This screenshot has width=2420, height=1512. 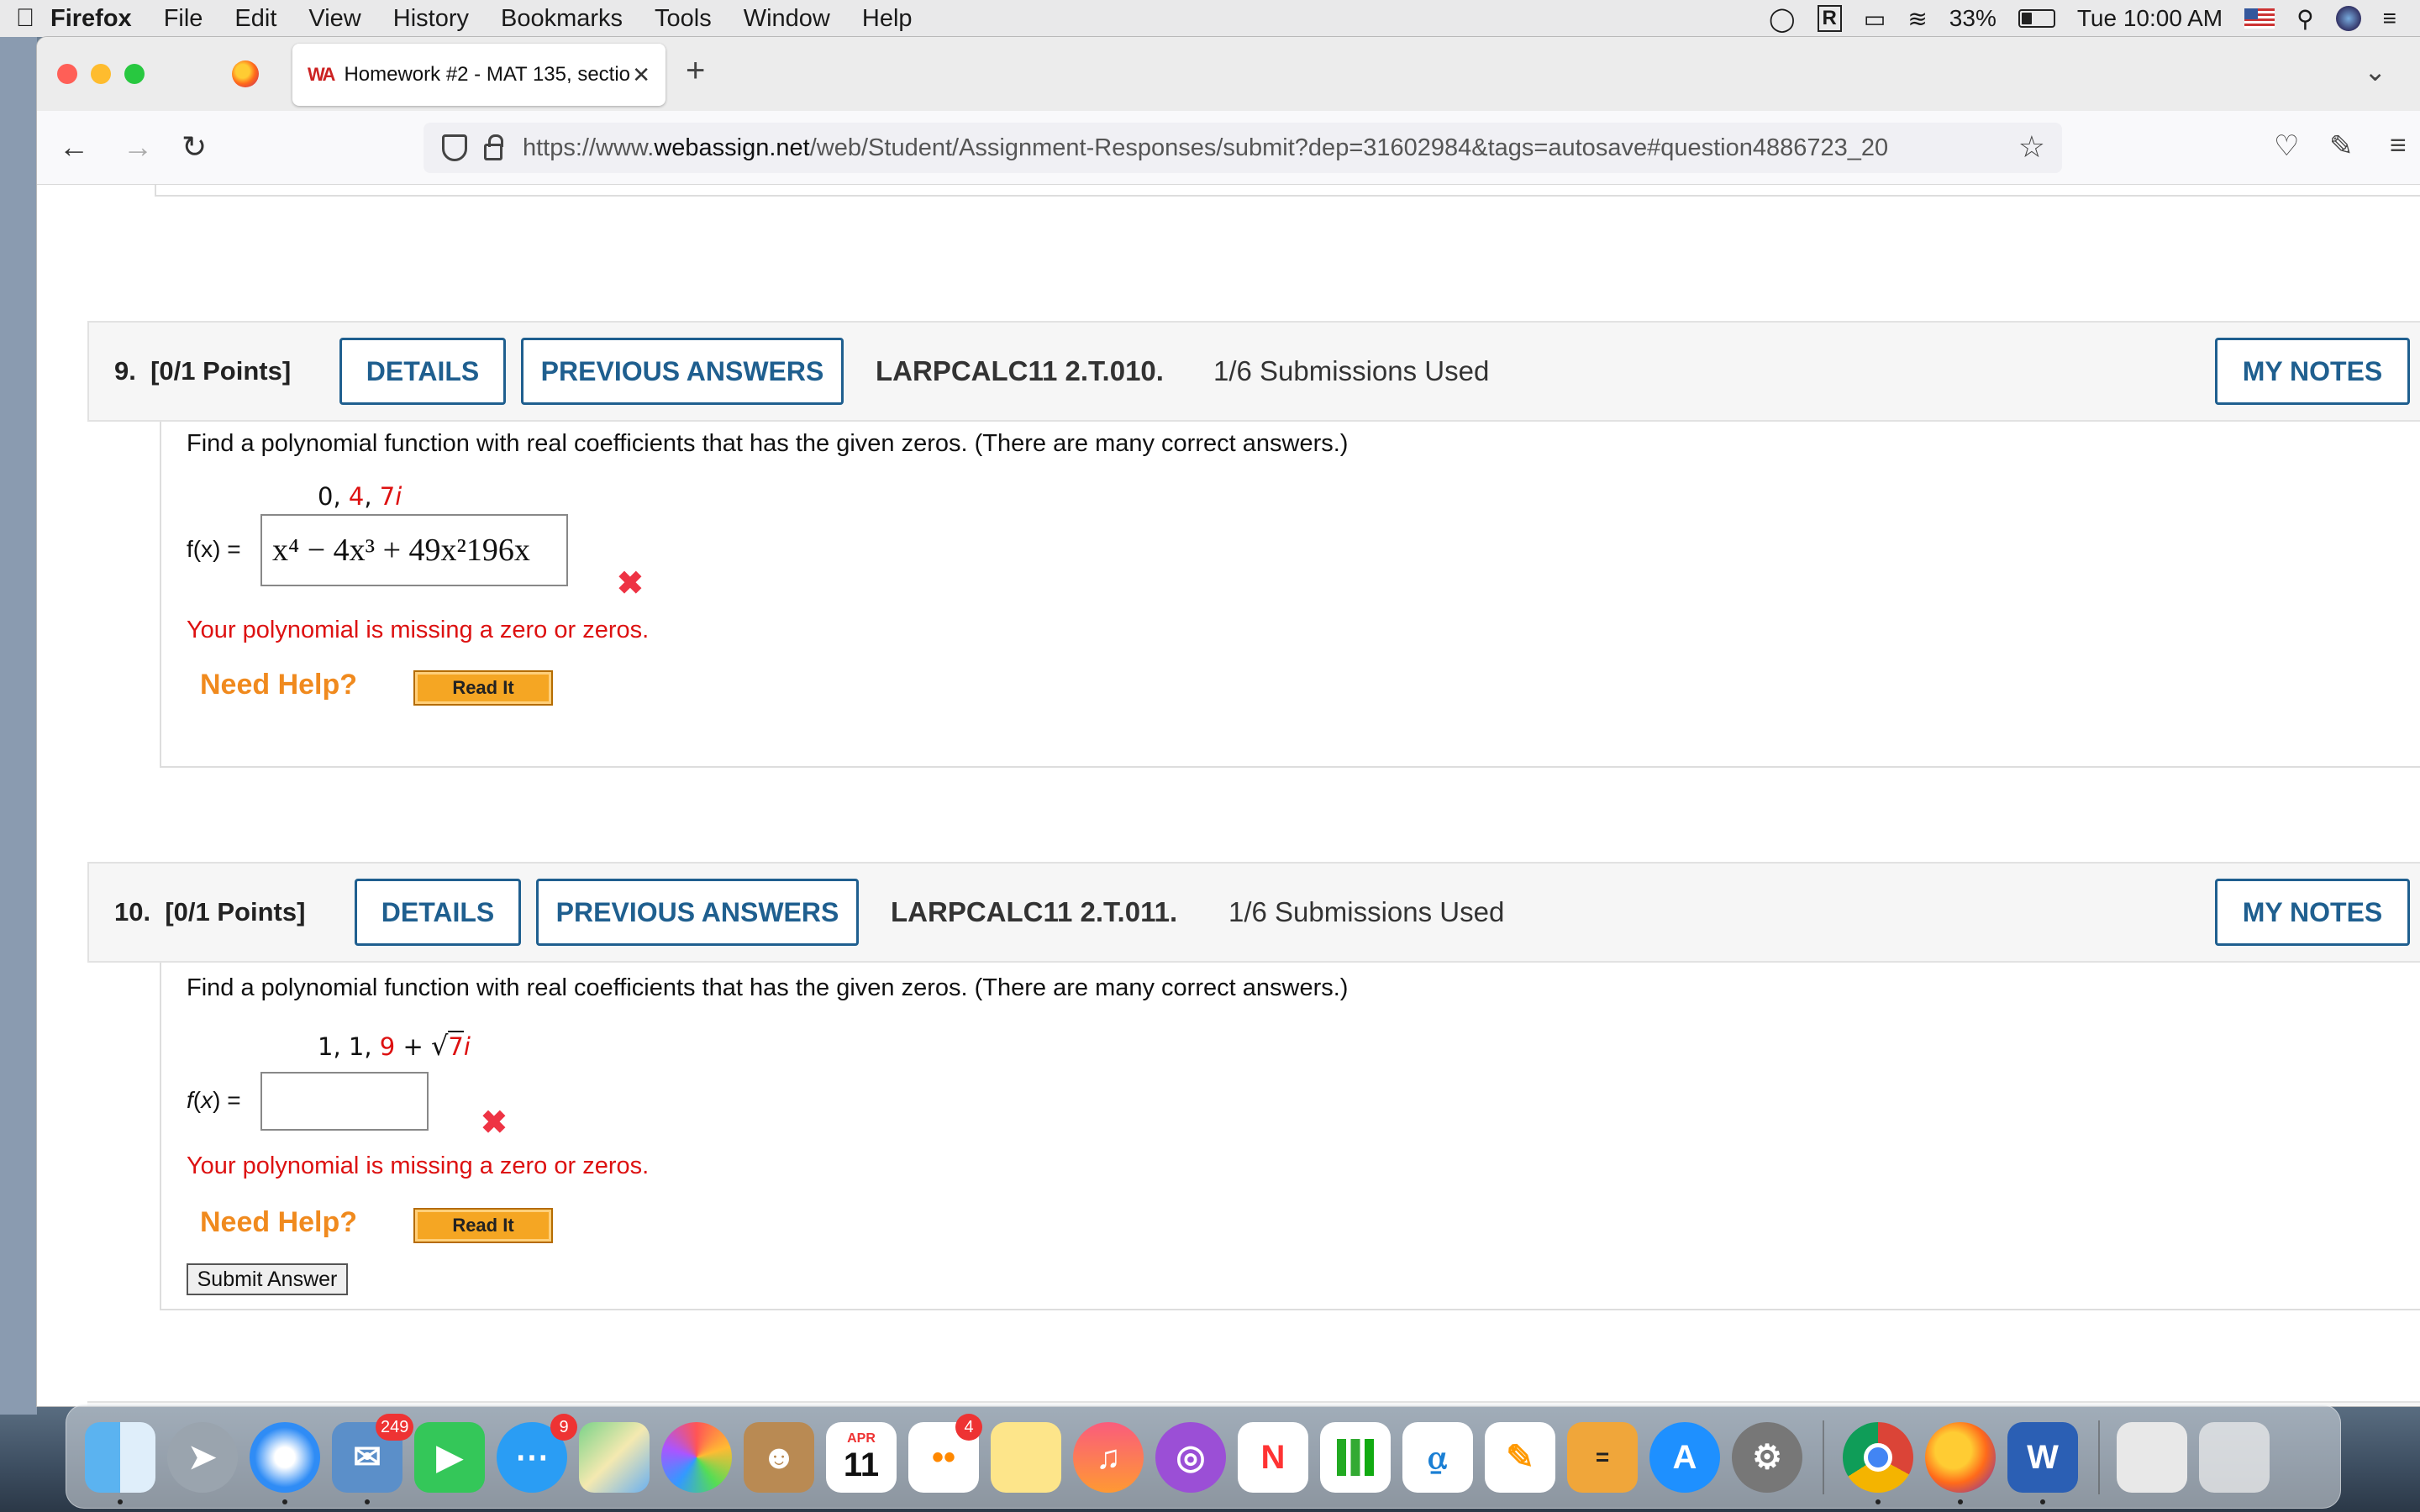 I want to click on trash-icon, so click(x=2234, y=1457).